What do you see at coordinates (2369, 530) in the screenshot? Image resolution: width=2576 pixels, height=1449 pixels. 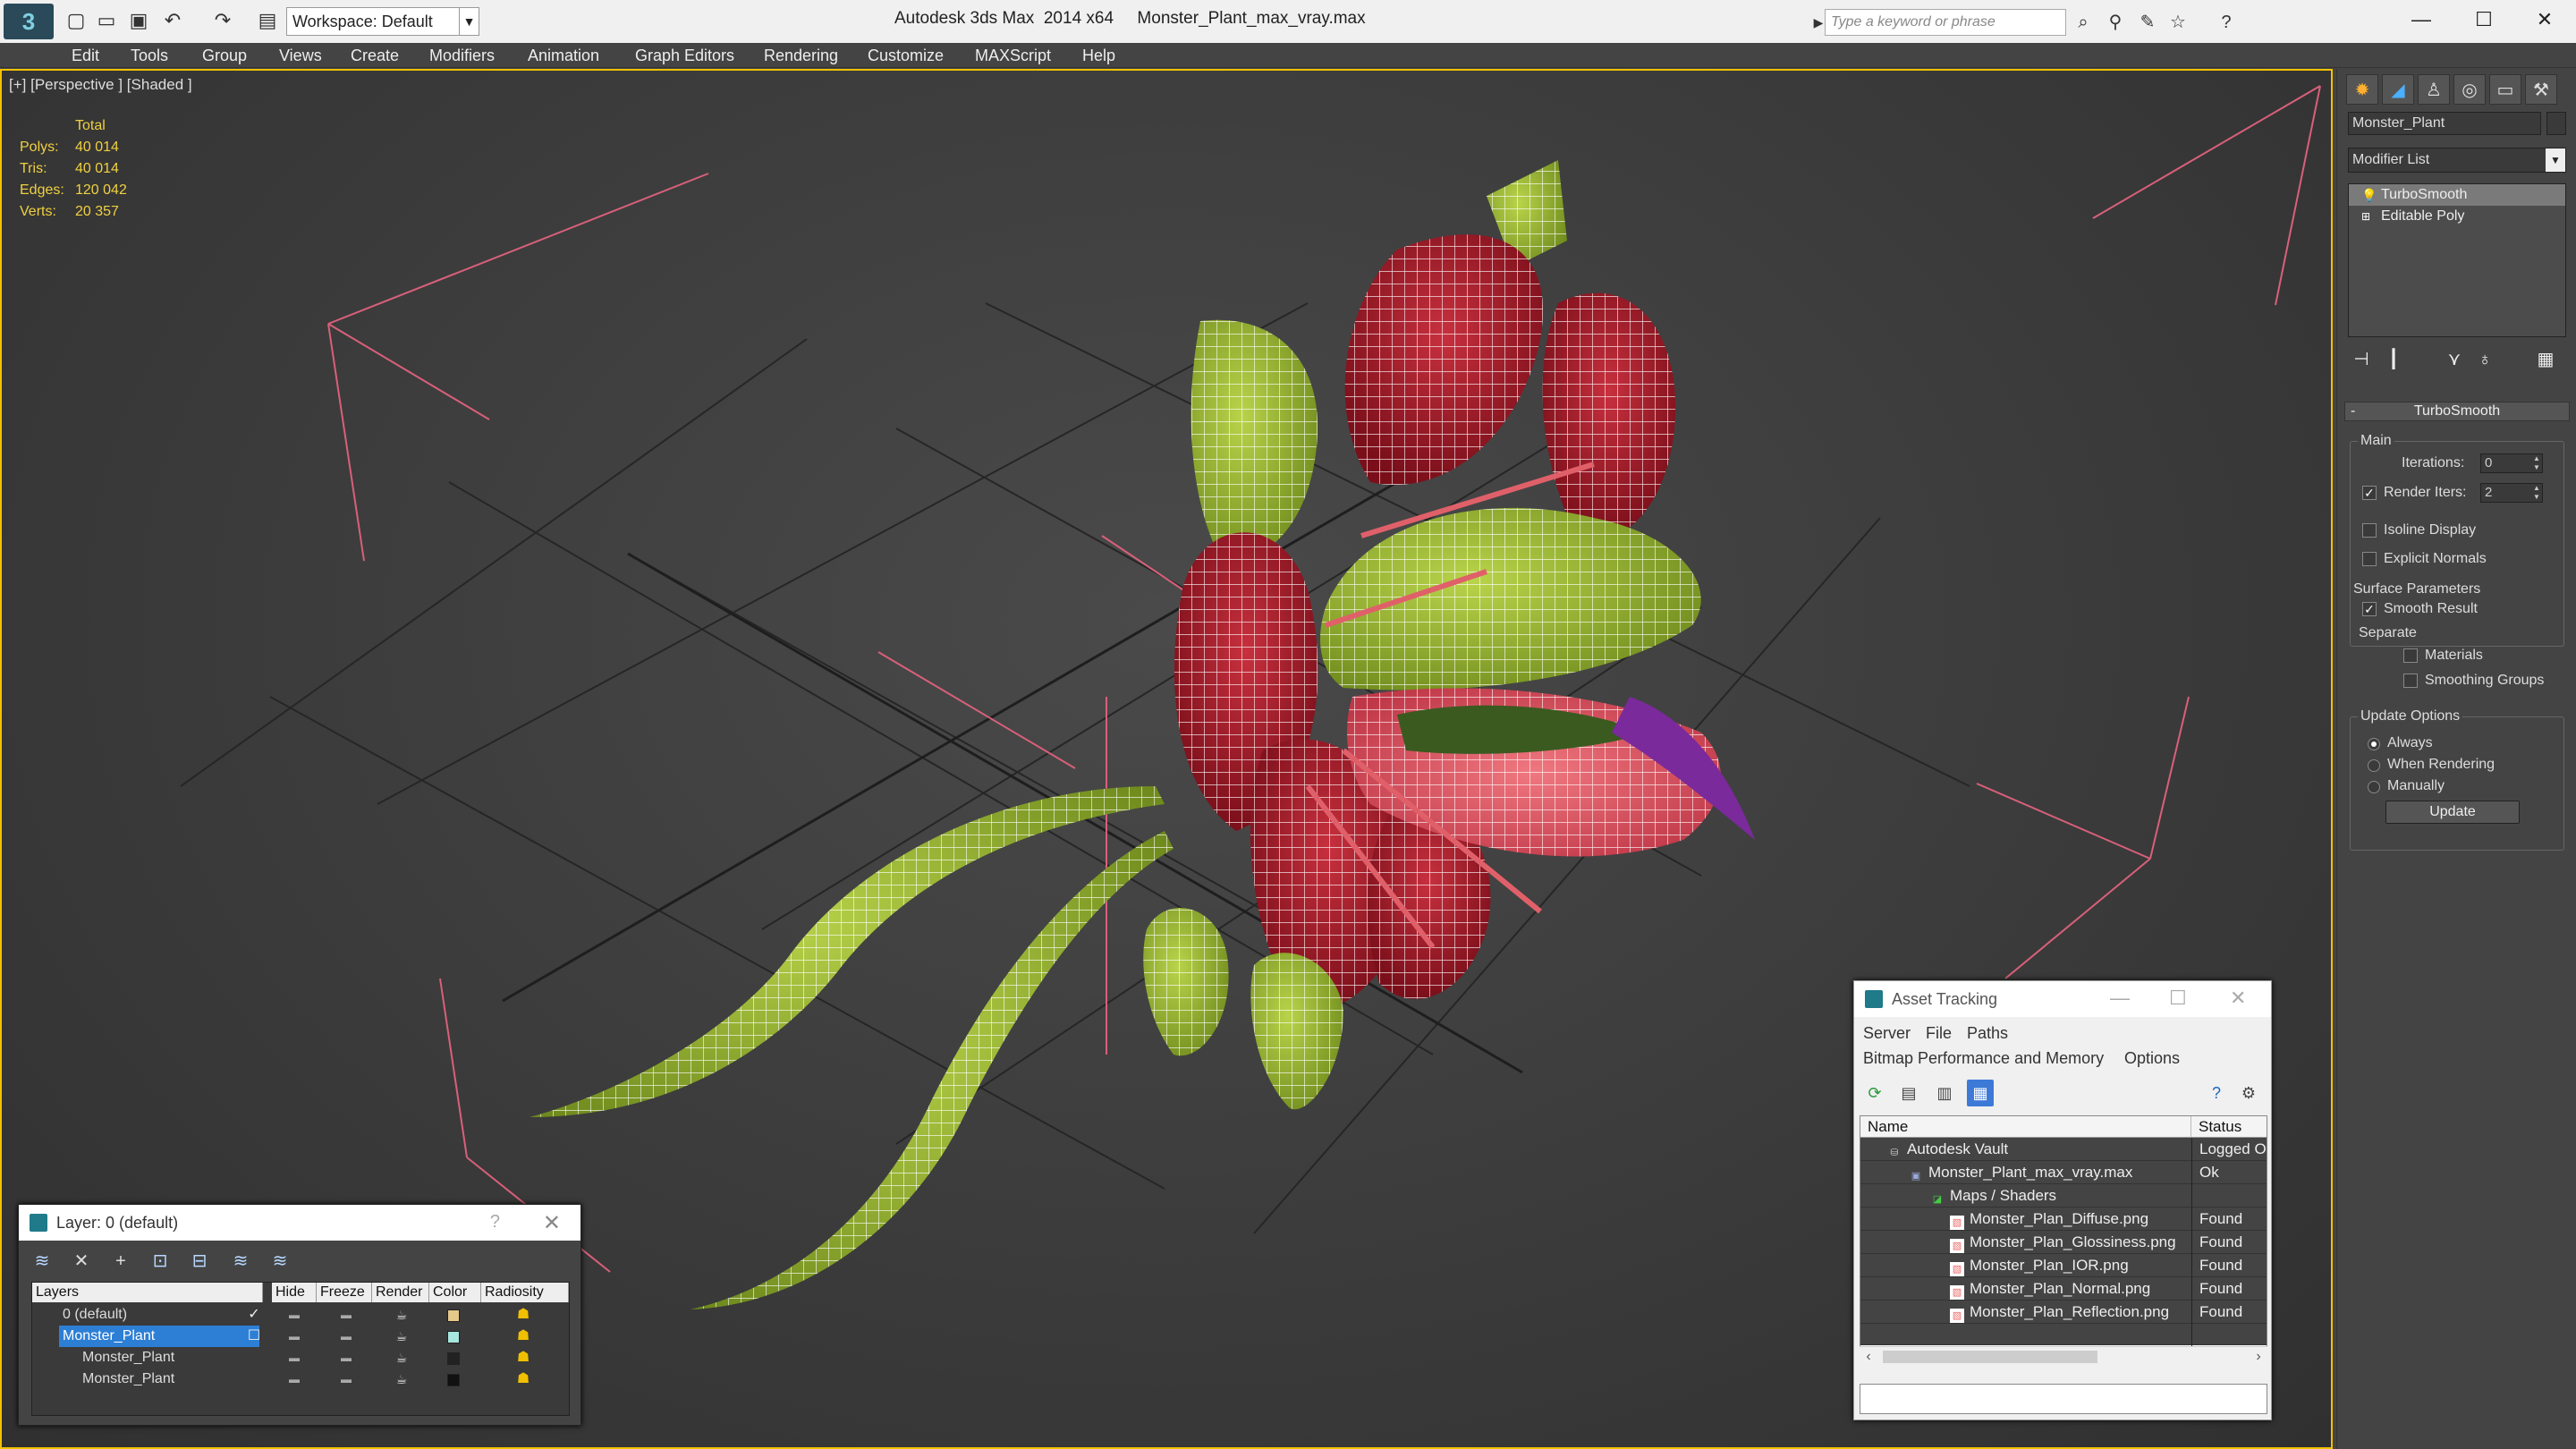 I see `isoline-display-checkbox` at bounding box center [2369, 530].